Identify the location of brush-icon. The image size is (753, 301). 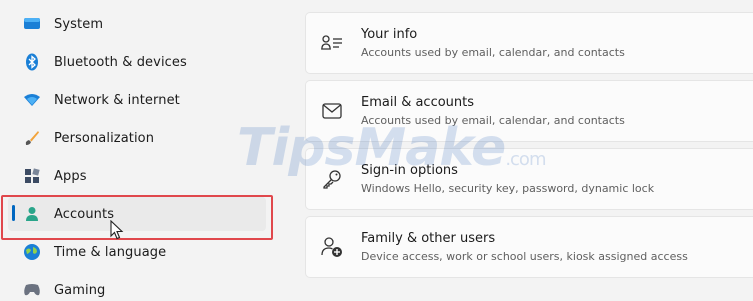
(32, 138).